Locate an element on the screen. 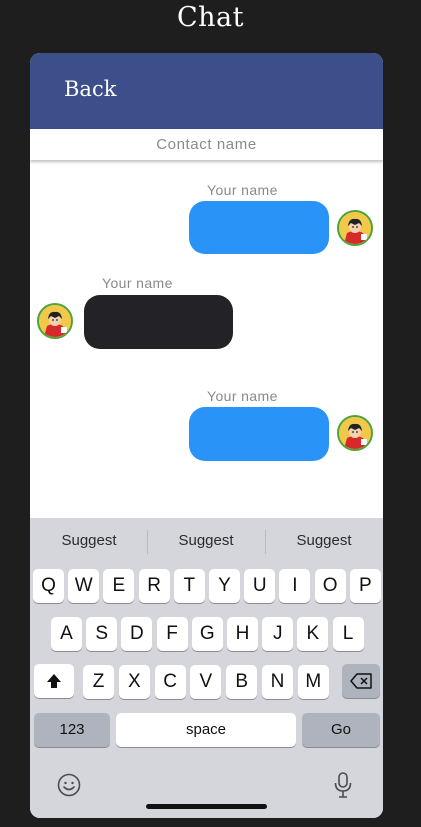  backspace-key is located at coordinates (361, 681).